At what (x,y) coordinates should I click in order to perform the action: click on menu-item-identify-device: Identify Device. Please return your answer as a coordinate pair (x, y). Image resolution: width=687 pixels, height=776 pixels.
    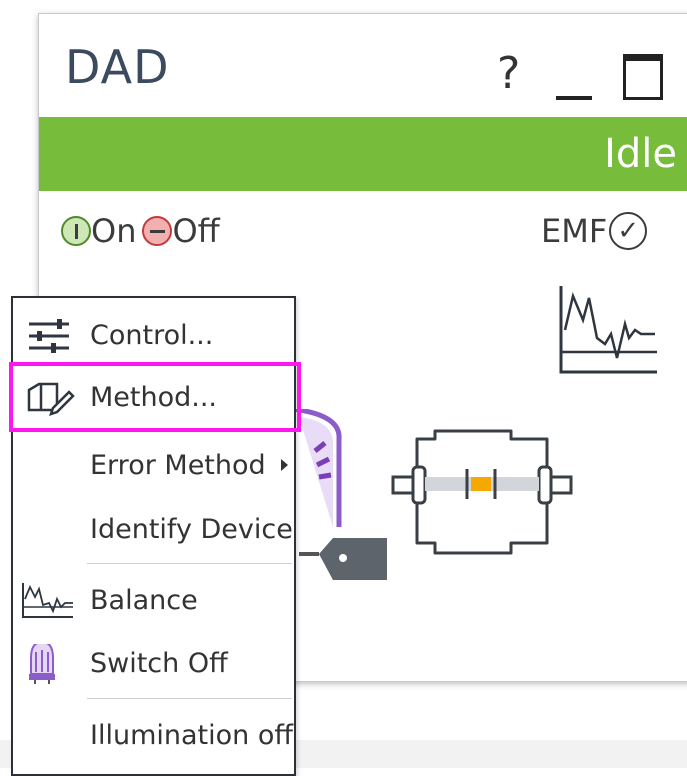
    Looking at the image, I should click on (153, 530).